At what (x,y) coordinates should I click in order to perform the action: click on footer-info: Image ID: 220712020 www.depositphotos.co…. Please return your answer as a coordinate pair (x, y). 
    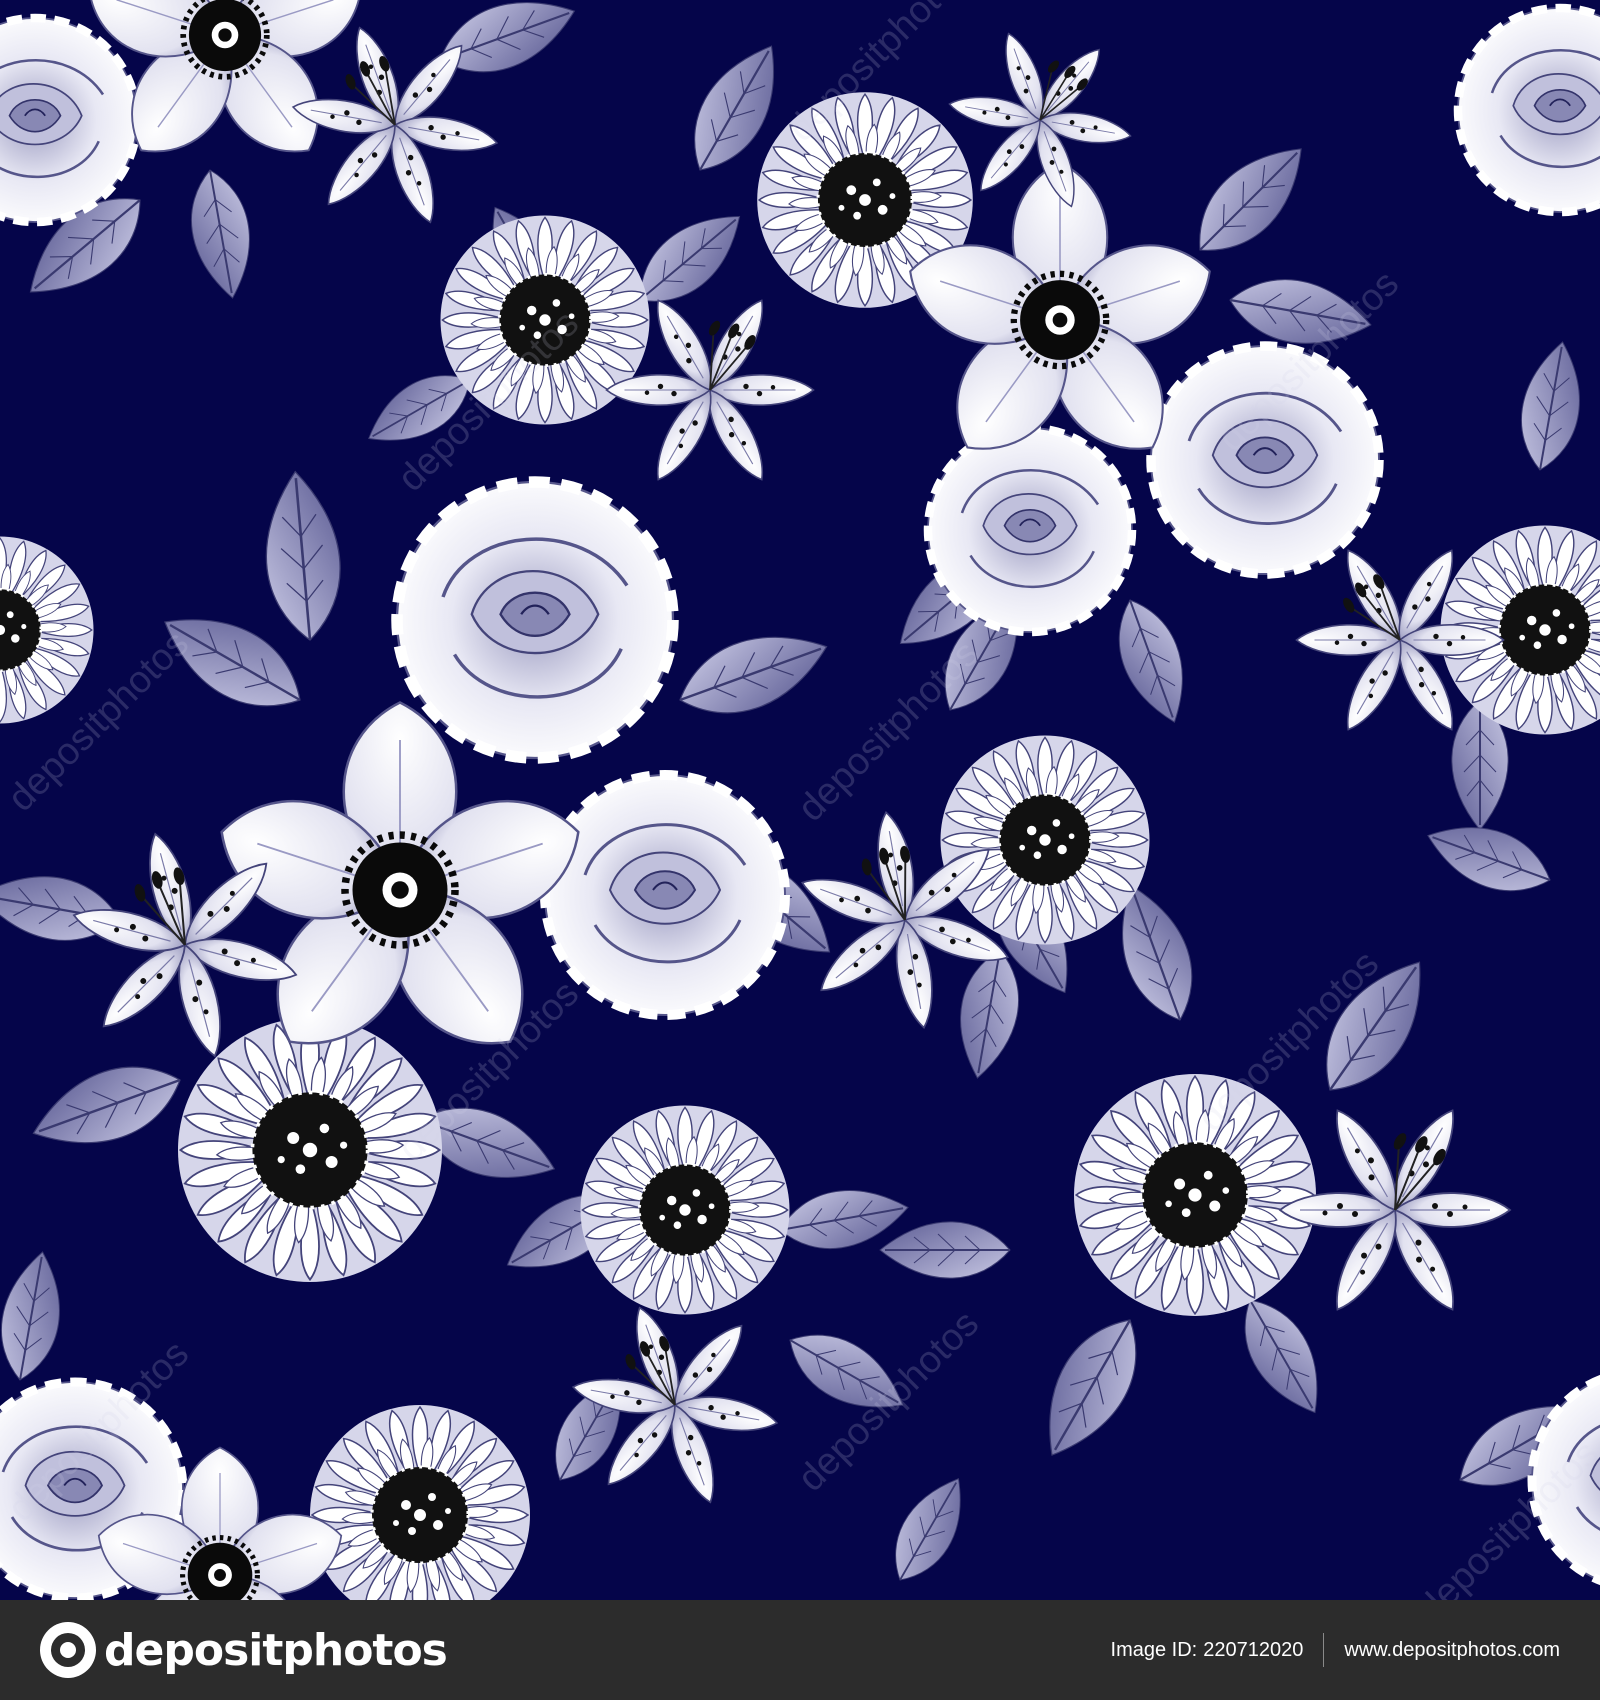
    Looking at the image, I should click on (1335, 1650).